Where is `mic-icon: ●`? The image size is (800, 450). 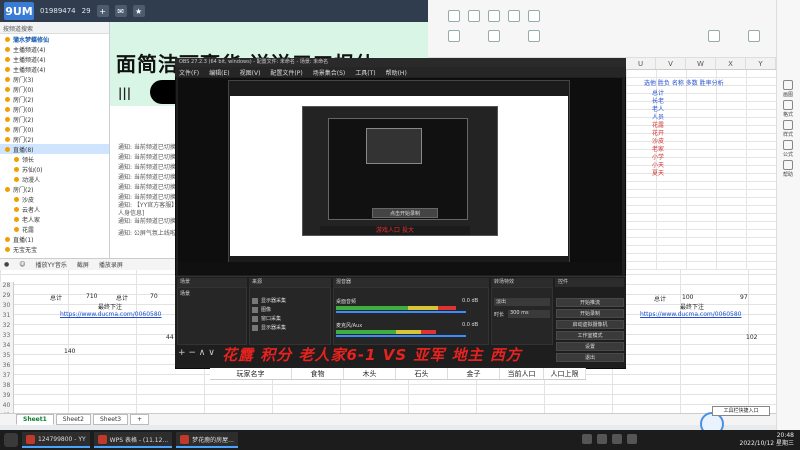 mic-icon: ● is located at coordinates (6, 264).